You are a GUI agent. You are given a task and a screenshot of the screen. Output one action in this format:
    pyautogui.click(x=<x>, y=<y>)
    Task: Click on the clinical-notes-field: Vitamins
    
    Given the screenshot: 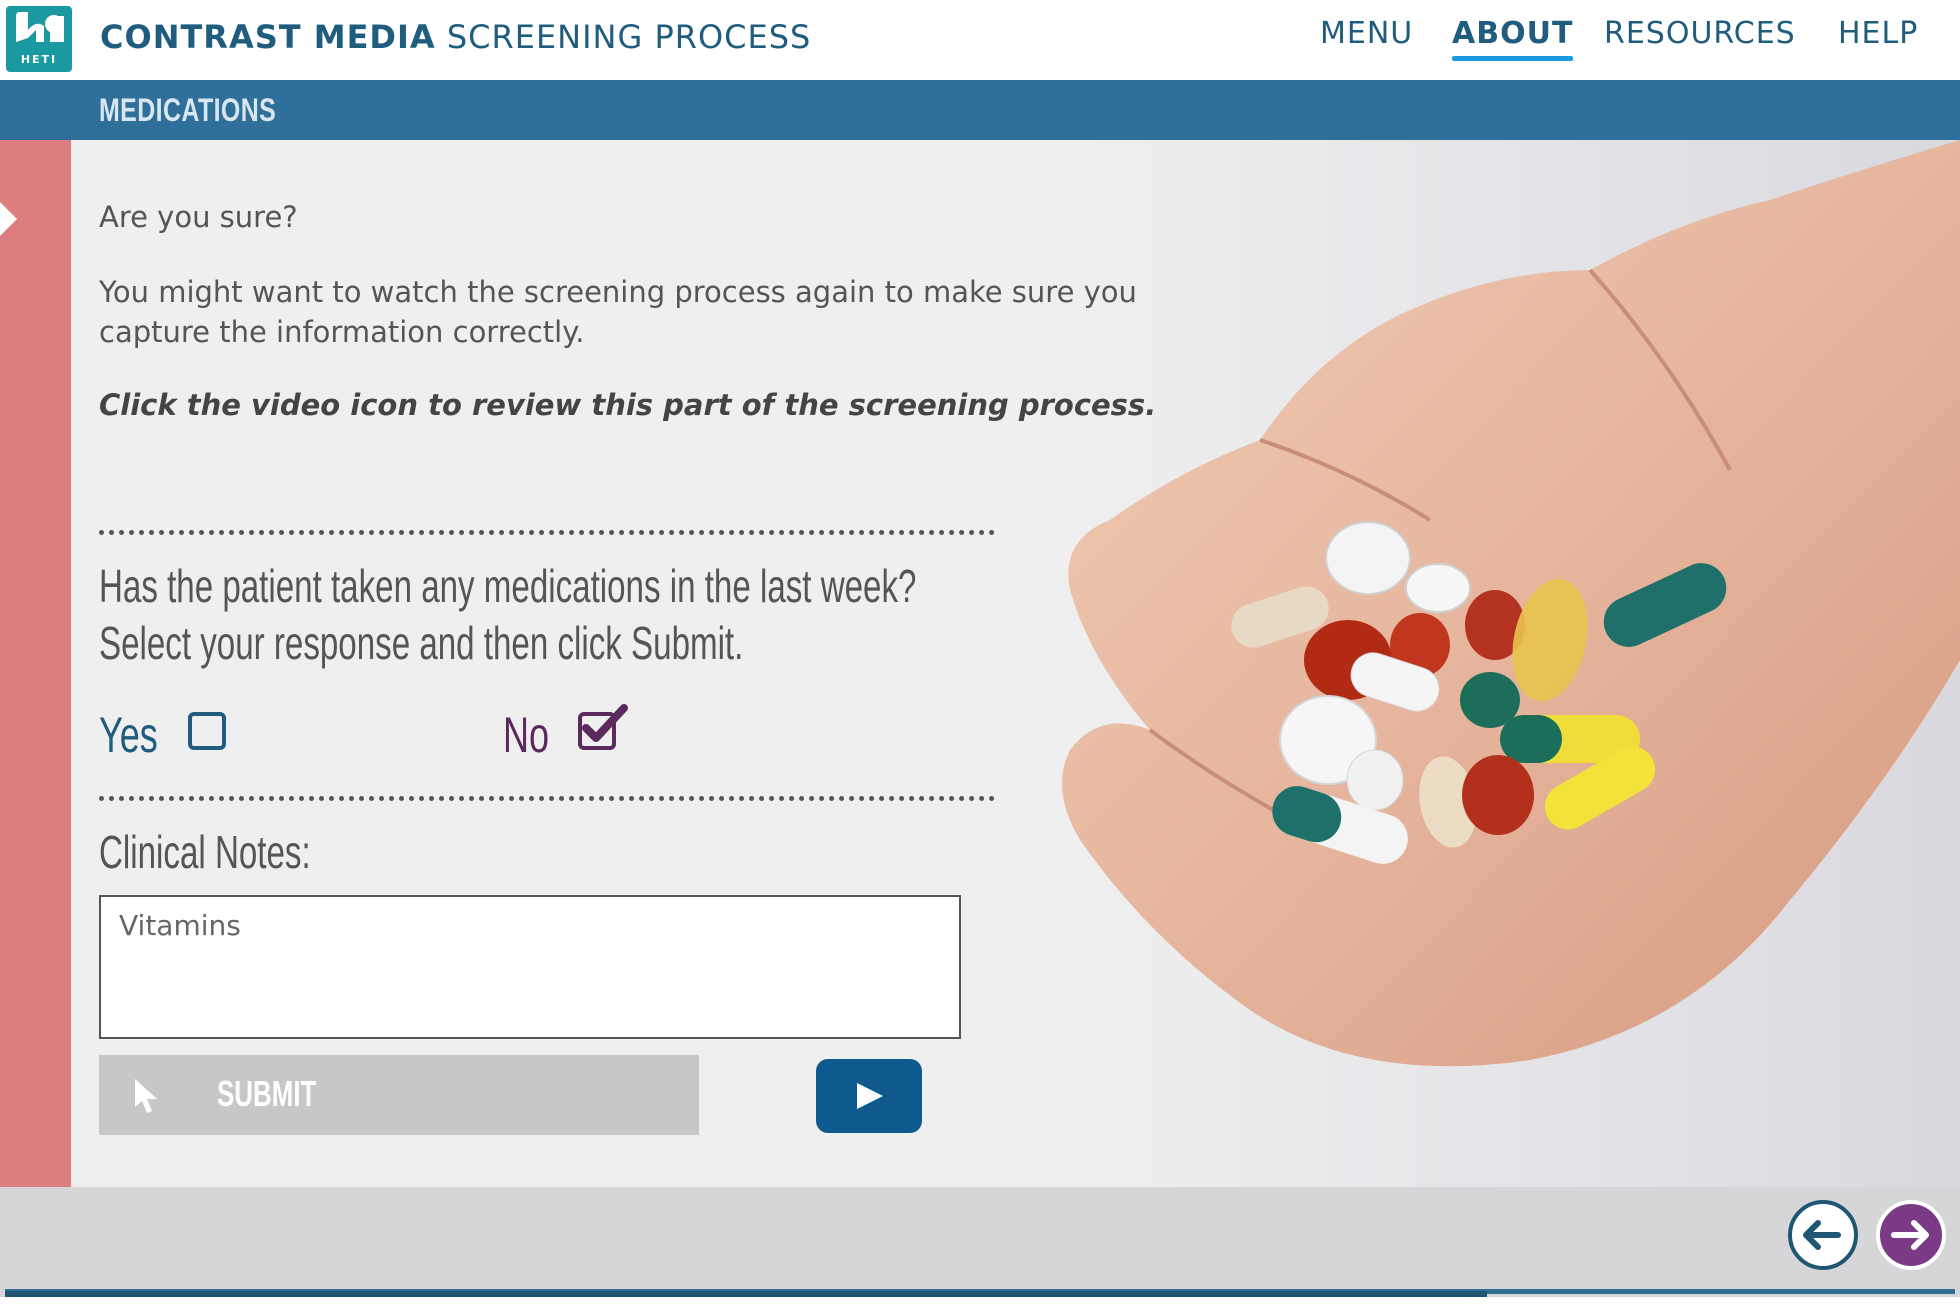 What is the action you would take?
    pyautogui.click(x=530, y=967)
    